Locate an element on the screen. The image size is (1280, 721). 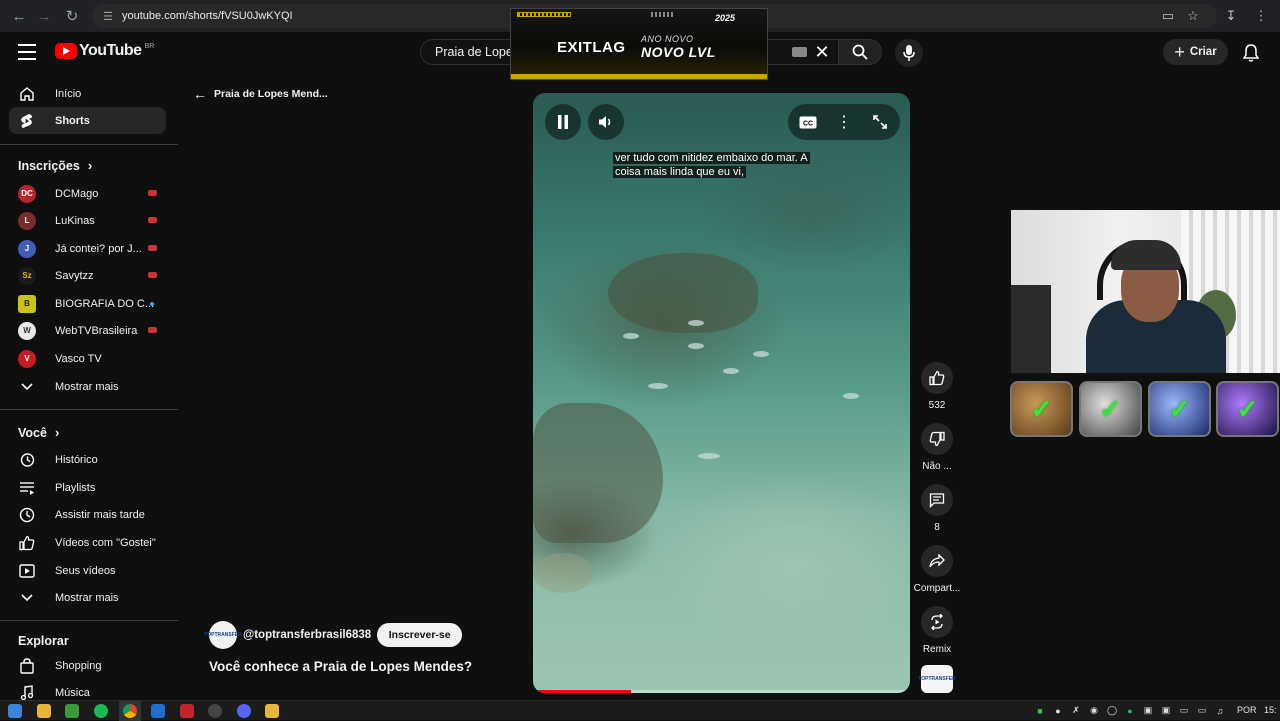
fullscreen-icon is located at coordinates (880, 122).